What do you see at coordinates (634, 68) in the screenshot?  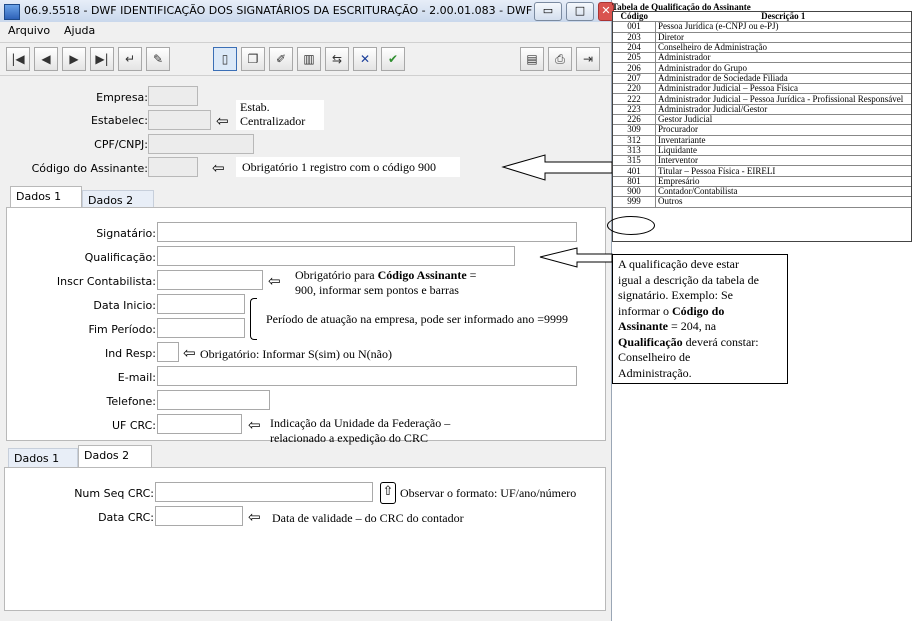 I see `row-code: 206` at bounding box center [634, 68].